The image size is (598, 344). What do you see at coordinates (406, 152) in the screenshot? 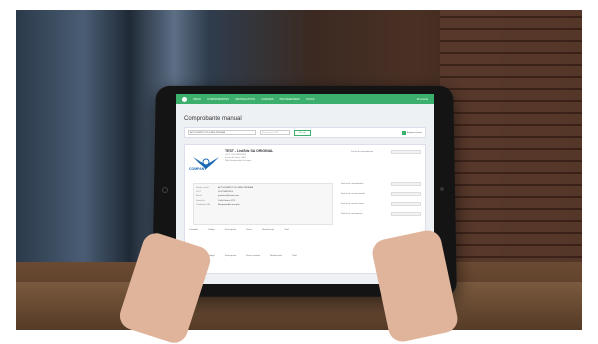
I see `point-of-sale-field` at bounding box center [406, 152].